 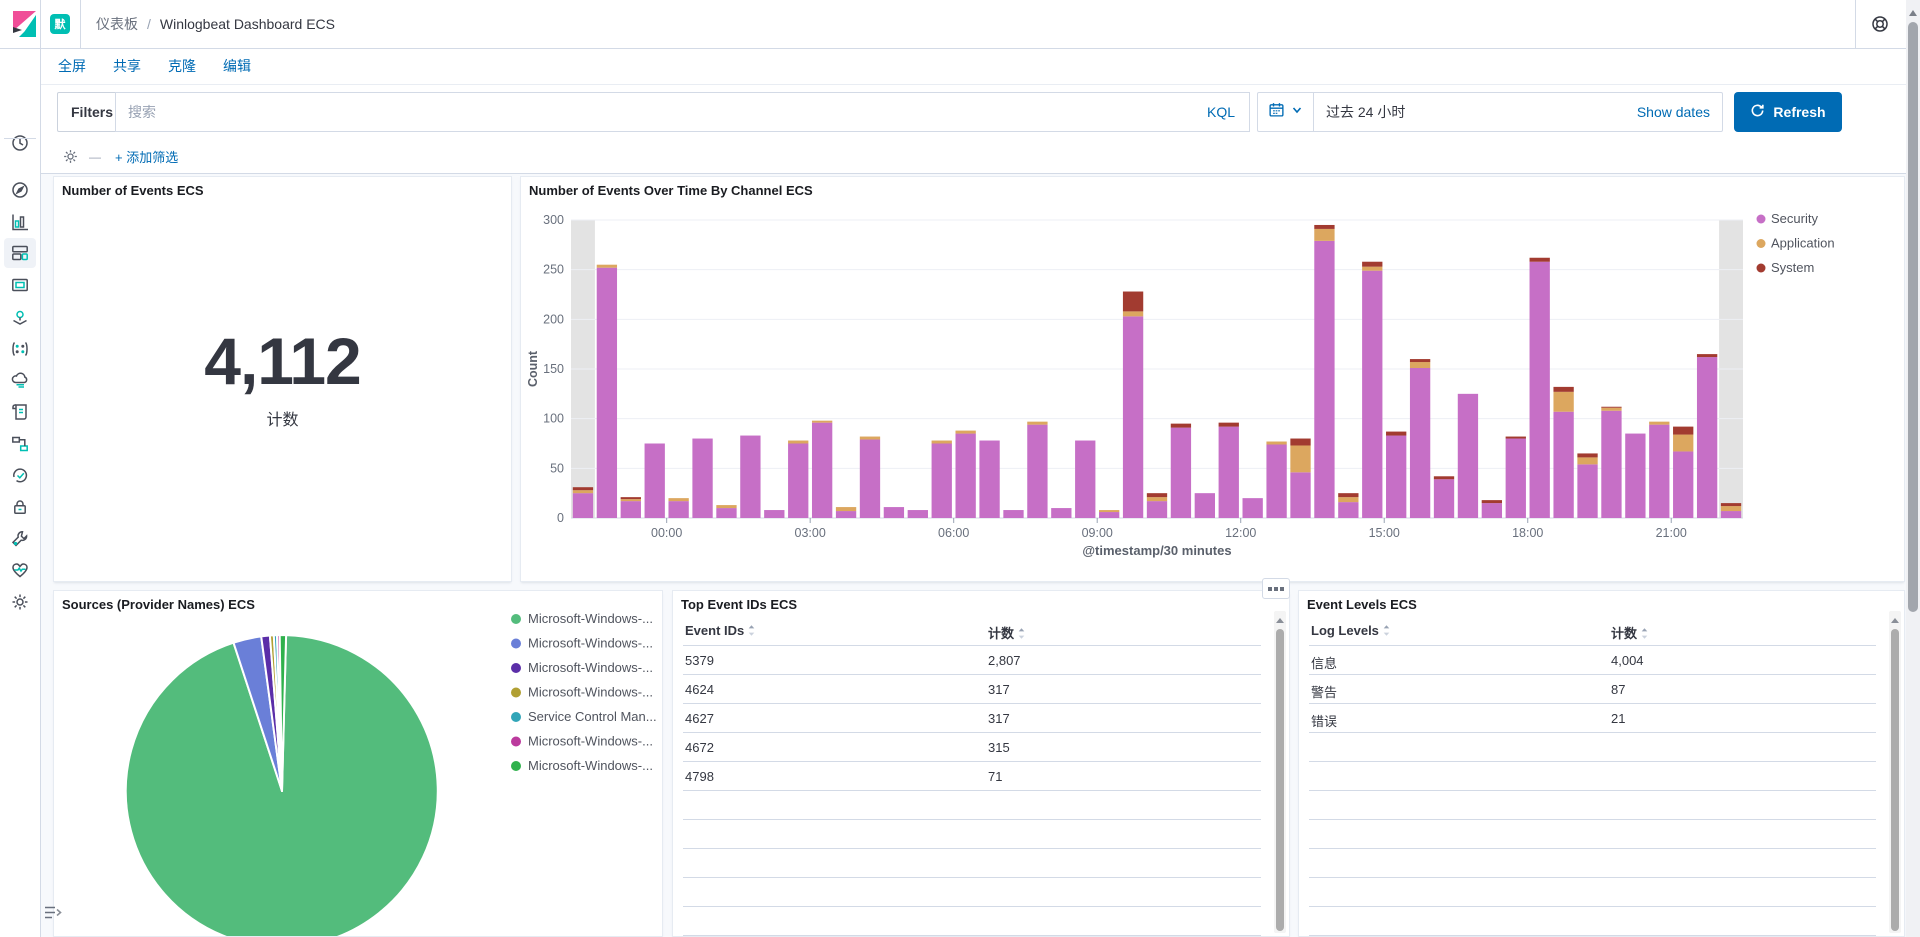 I want to click on nav-dashboard-icon, so click(x=20, y=253).